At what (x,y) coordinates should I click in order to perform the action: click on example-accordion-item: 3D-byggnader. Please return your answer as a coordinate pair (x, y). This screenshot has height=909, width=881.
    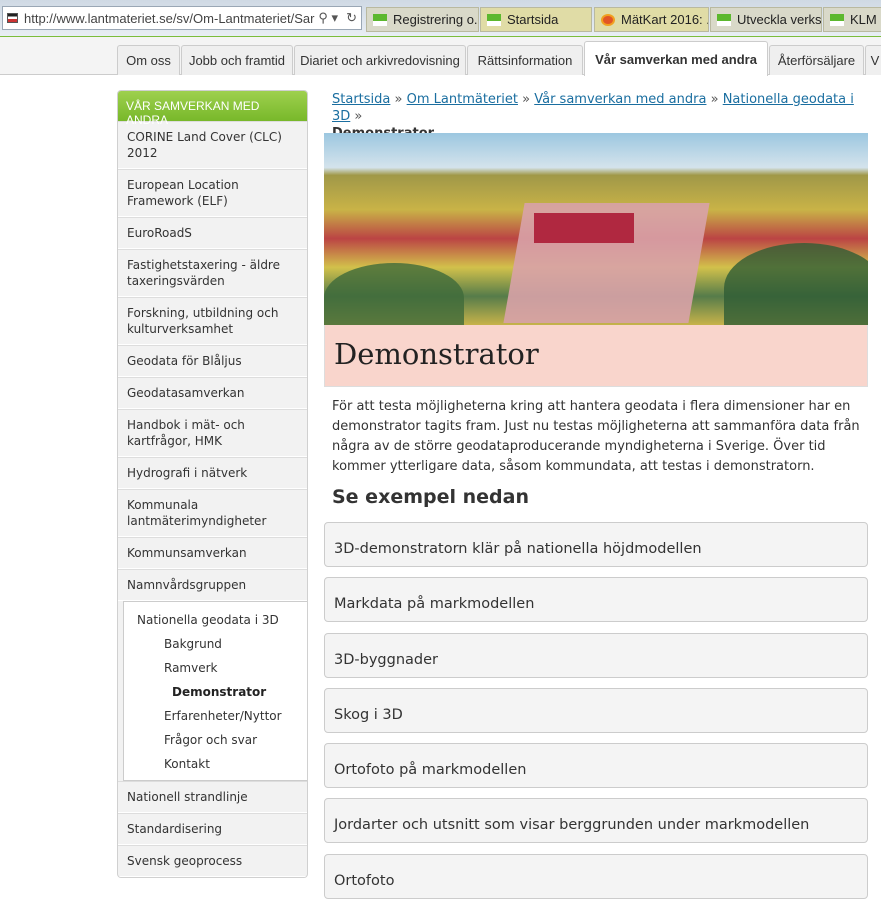
    Looking at the image, I should click on (596, 655).